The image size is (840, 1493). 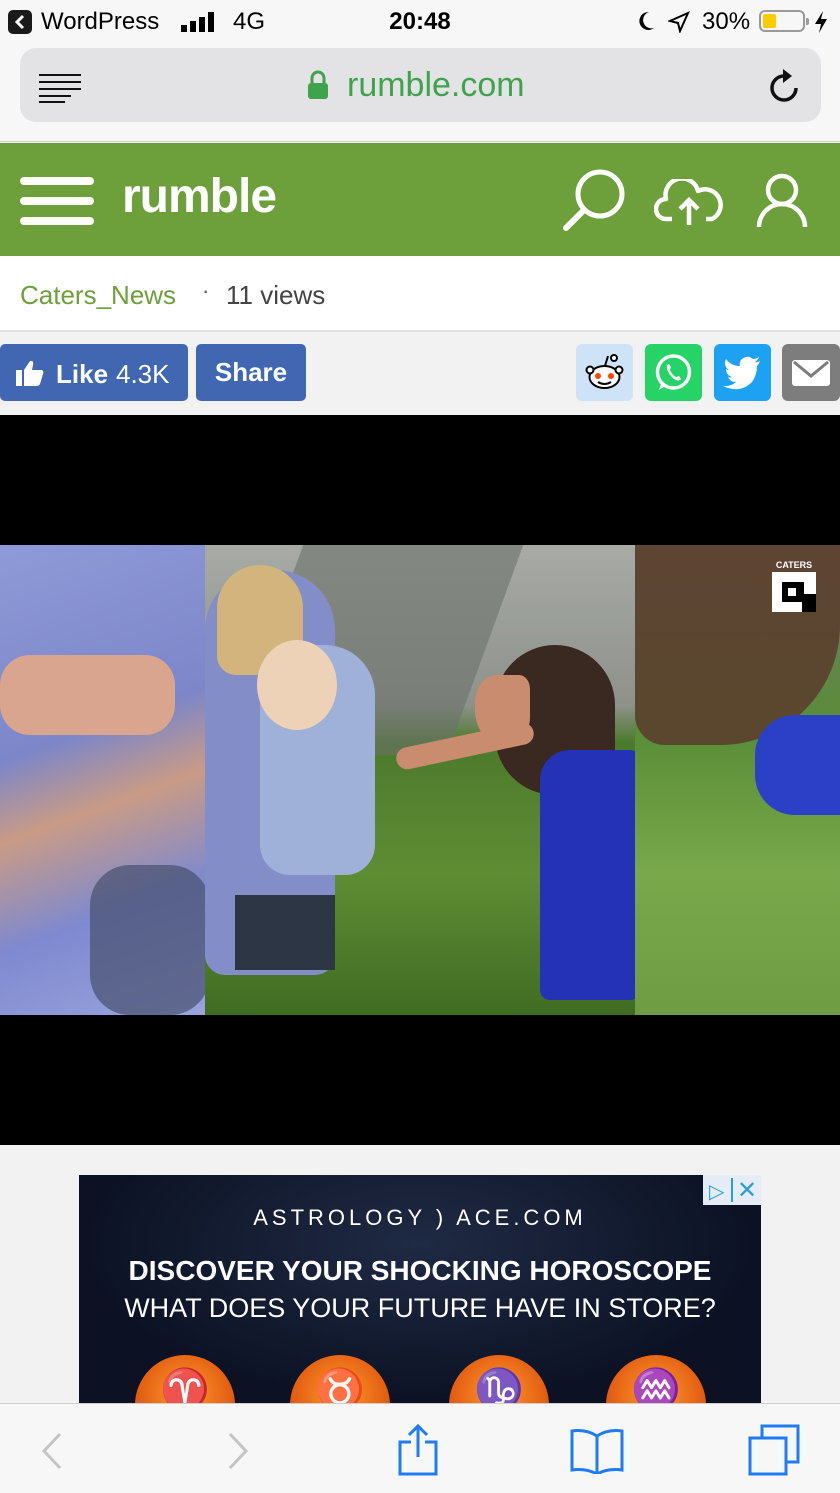 I want to click on browser-address-area: rumble.com, so click(x=420, y=93).